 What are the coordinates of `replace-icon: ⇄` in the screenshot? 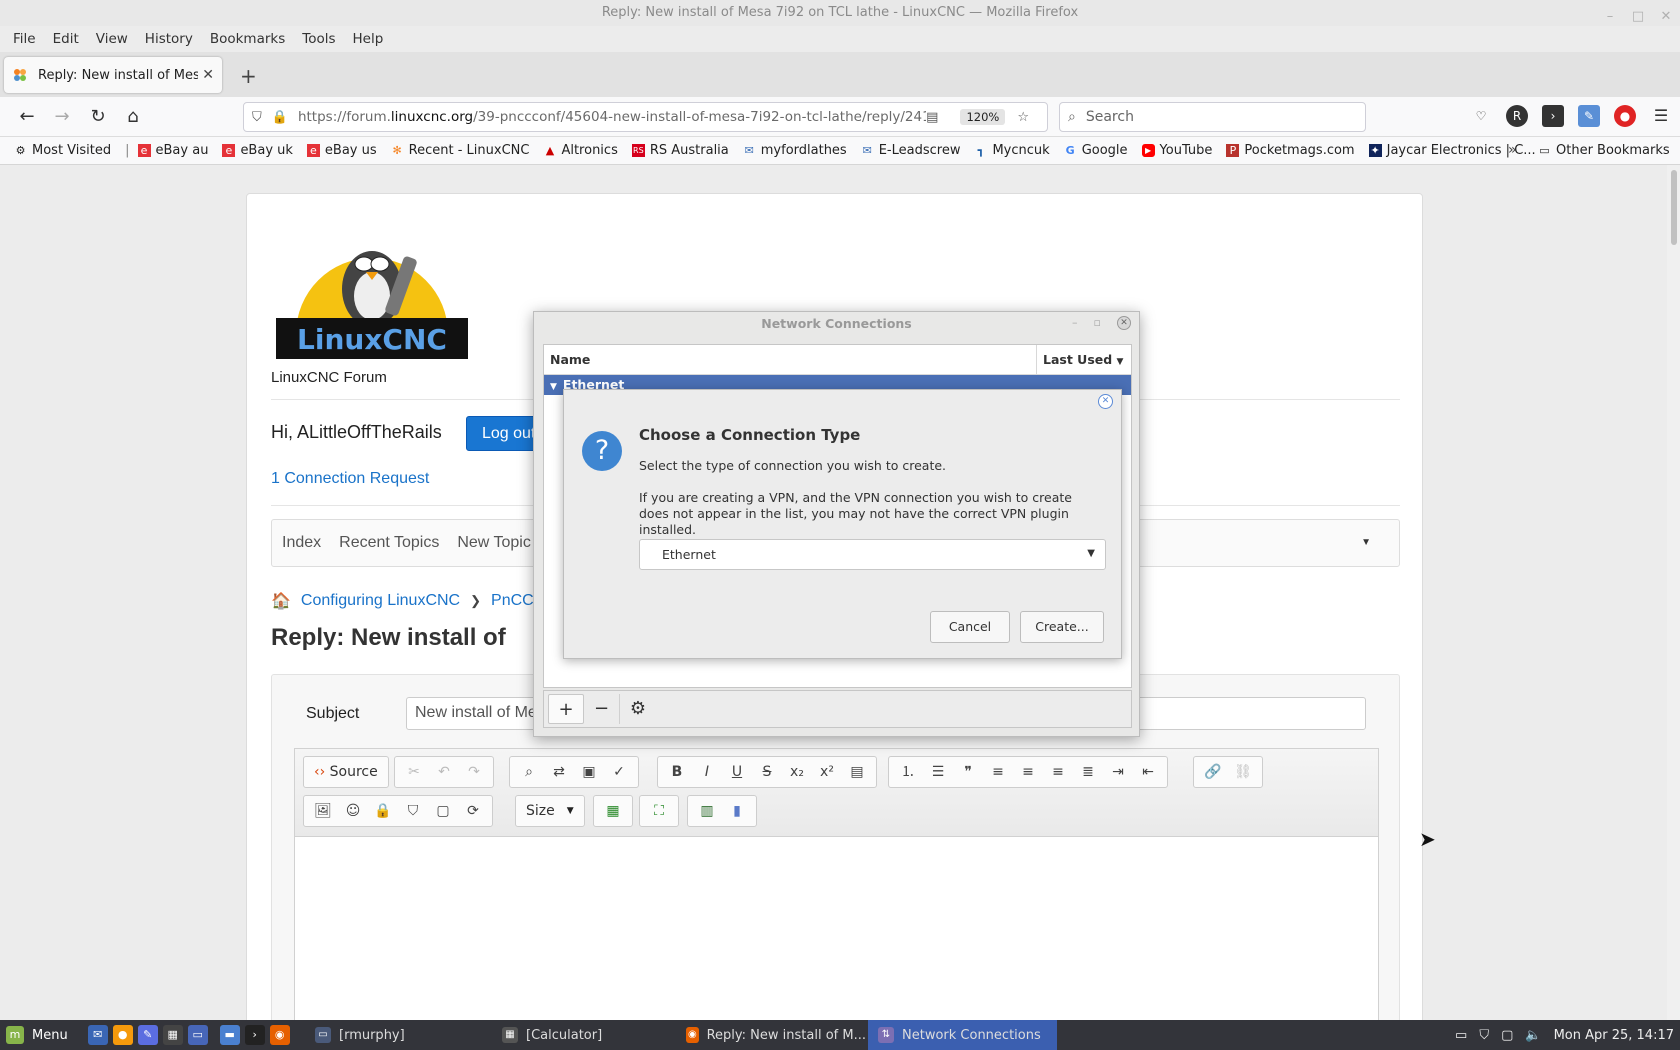 It's located at (559, 772).